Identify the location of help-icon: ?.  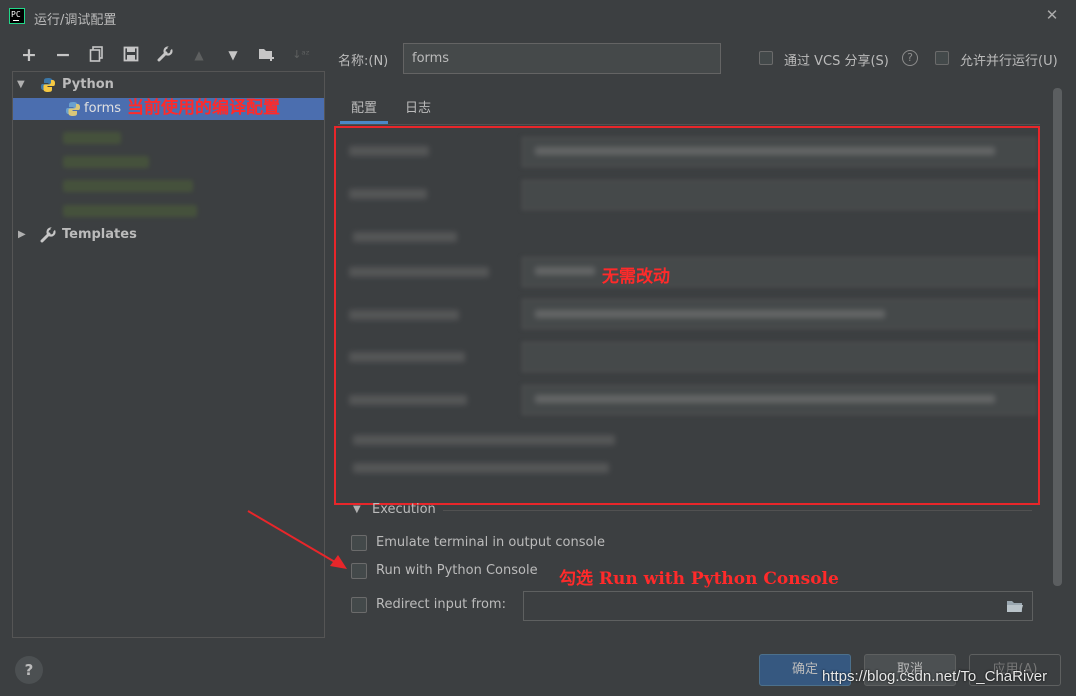
(910, 58).